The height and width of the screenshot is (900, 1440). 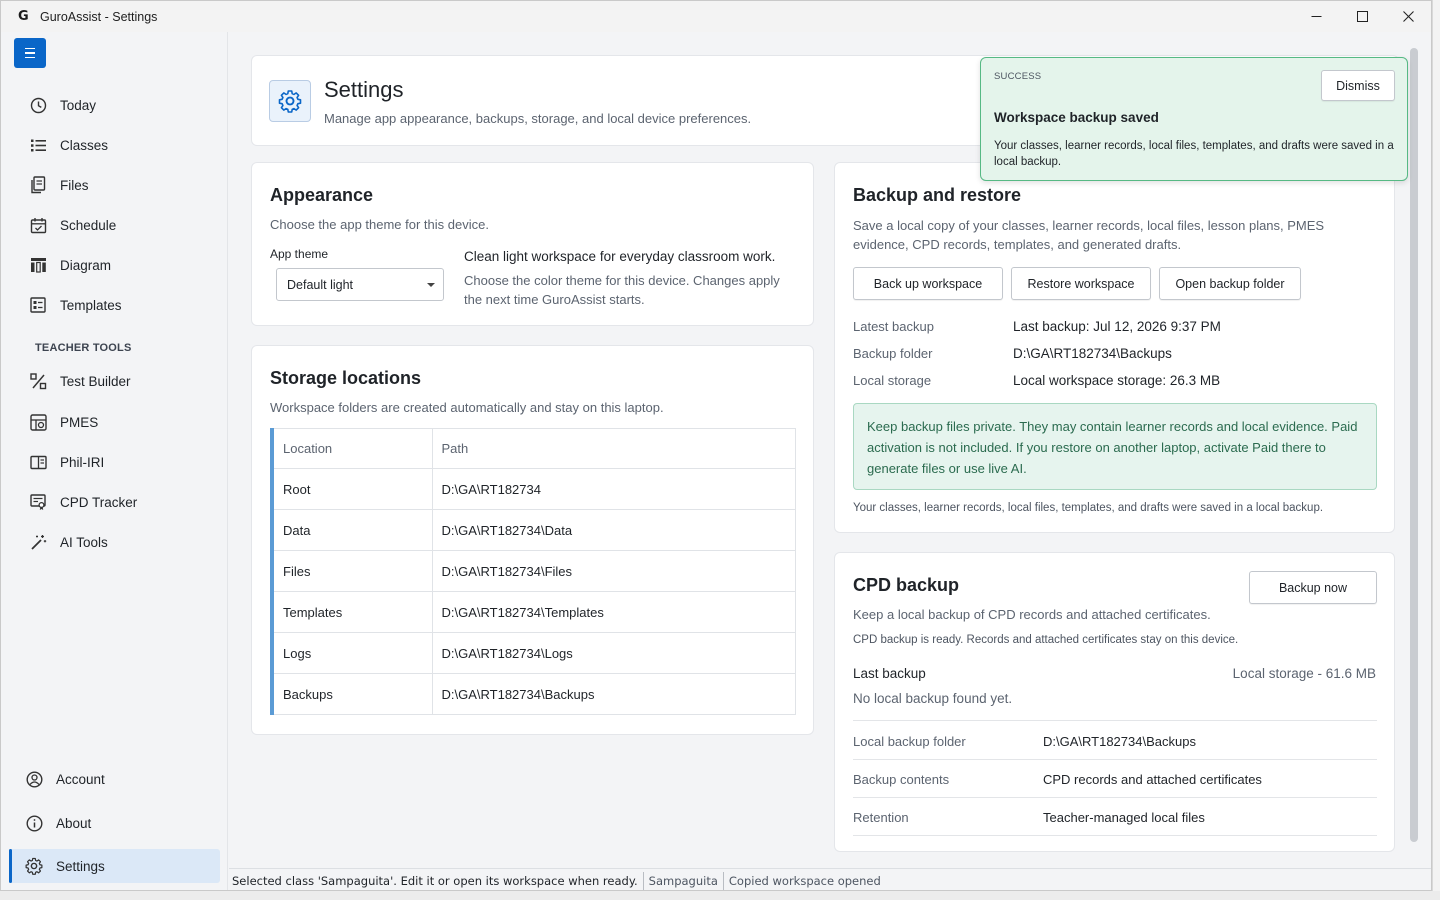 What do you see at coordinates (1081, 283) in the screenshot?
I see `restore-workspace-button: Restore workspace` at bounding box center [1081, 283].